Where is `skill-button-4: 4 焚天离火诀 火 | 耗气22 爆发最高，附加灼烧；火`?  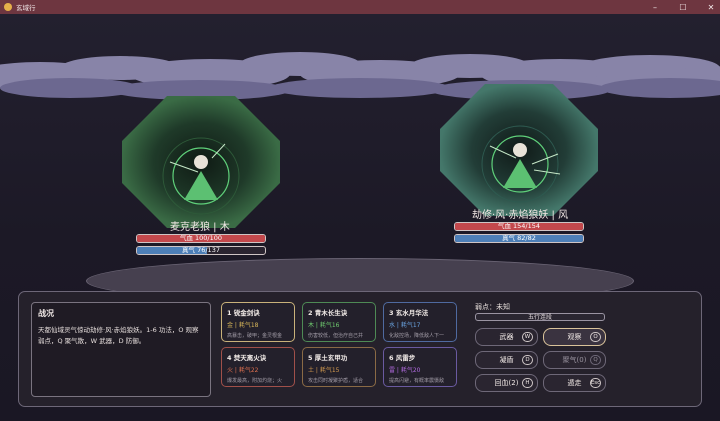
skill-button-4: 4 焚天离火诀 火 | 耗气22 爆发最高，附加灼烧；火 is located at coordinates (258, 367).